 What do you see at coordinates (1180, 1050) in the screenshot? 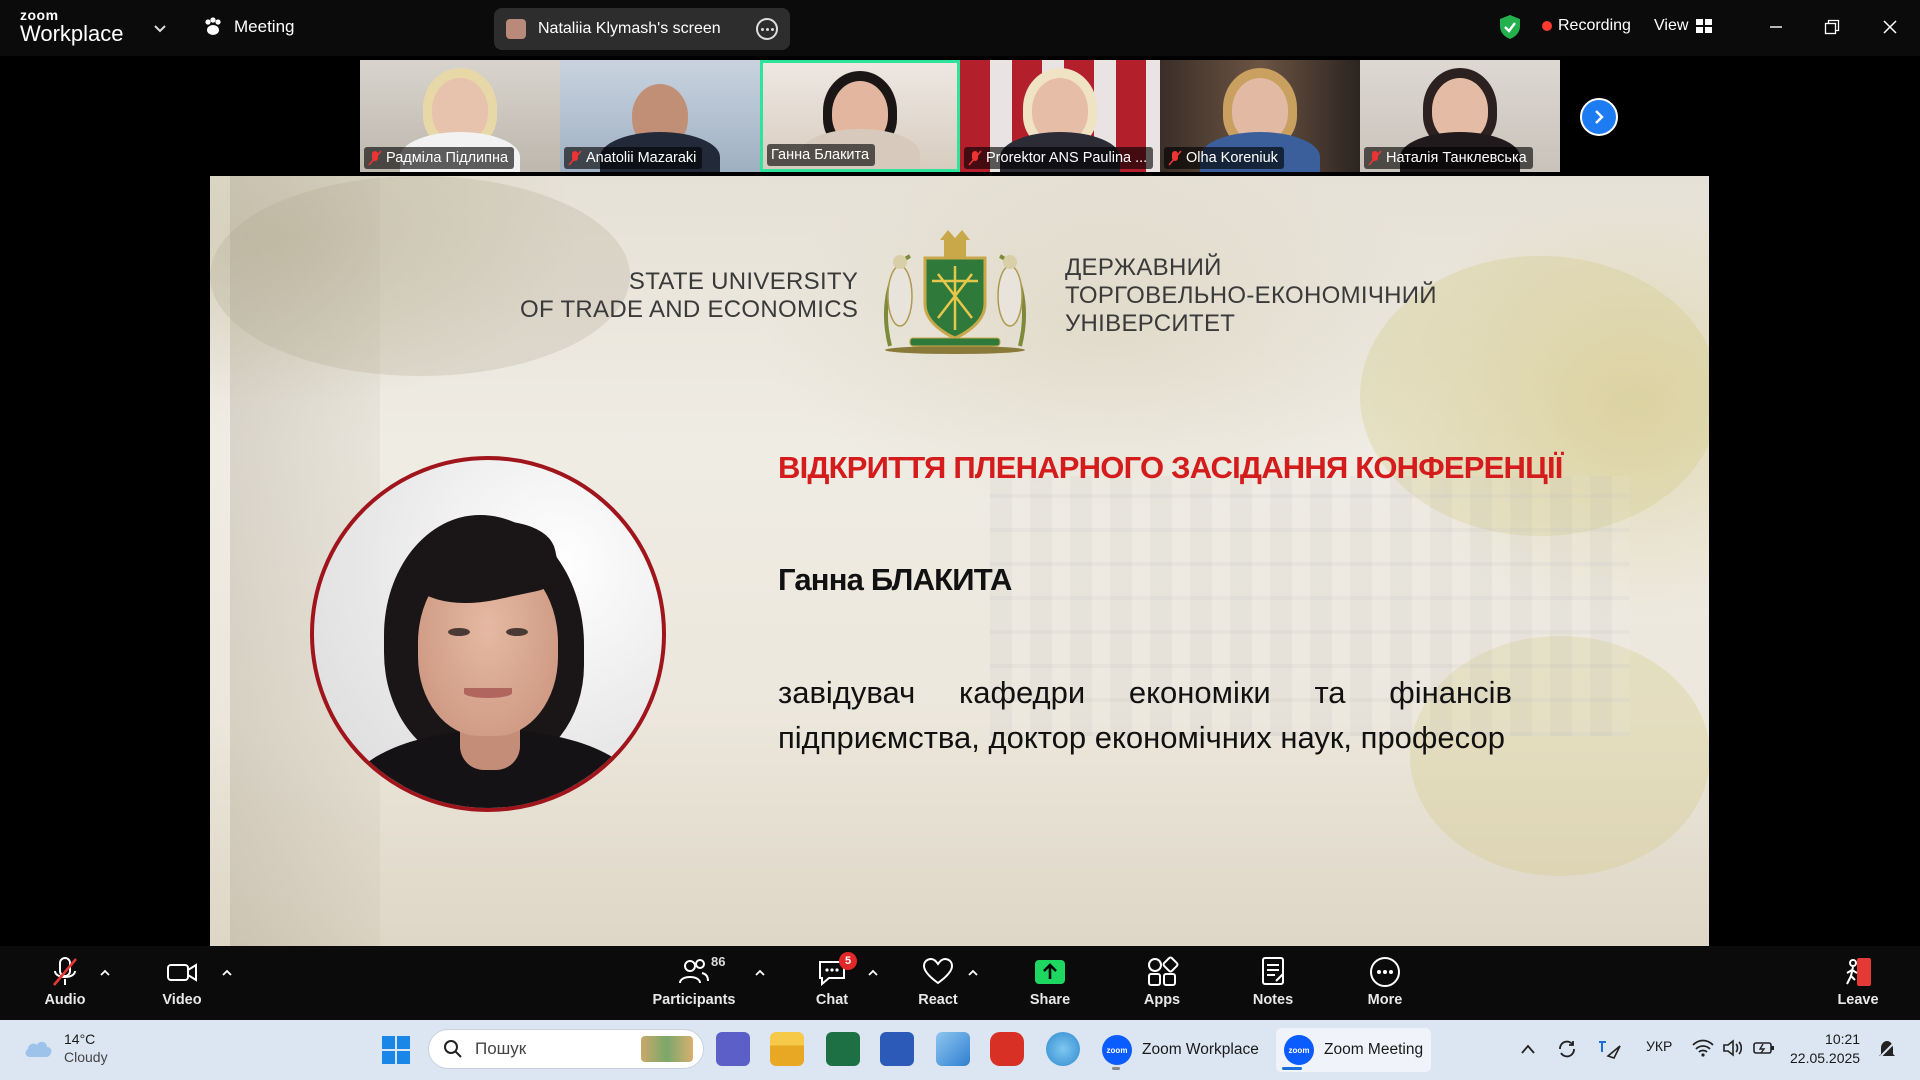
I see `taskbar-zoom-workplace: zoom Zoom Workplace` at bounding box center [1180, 1050].